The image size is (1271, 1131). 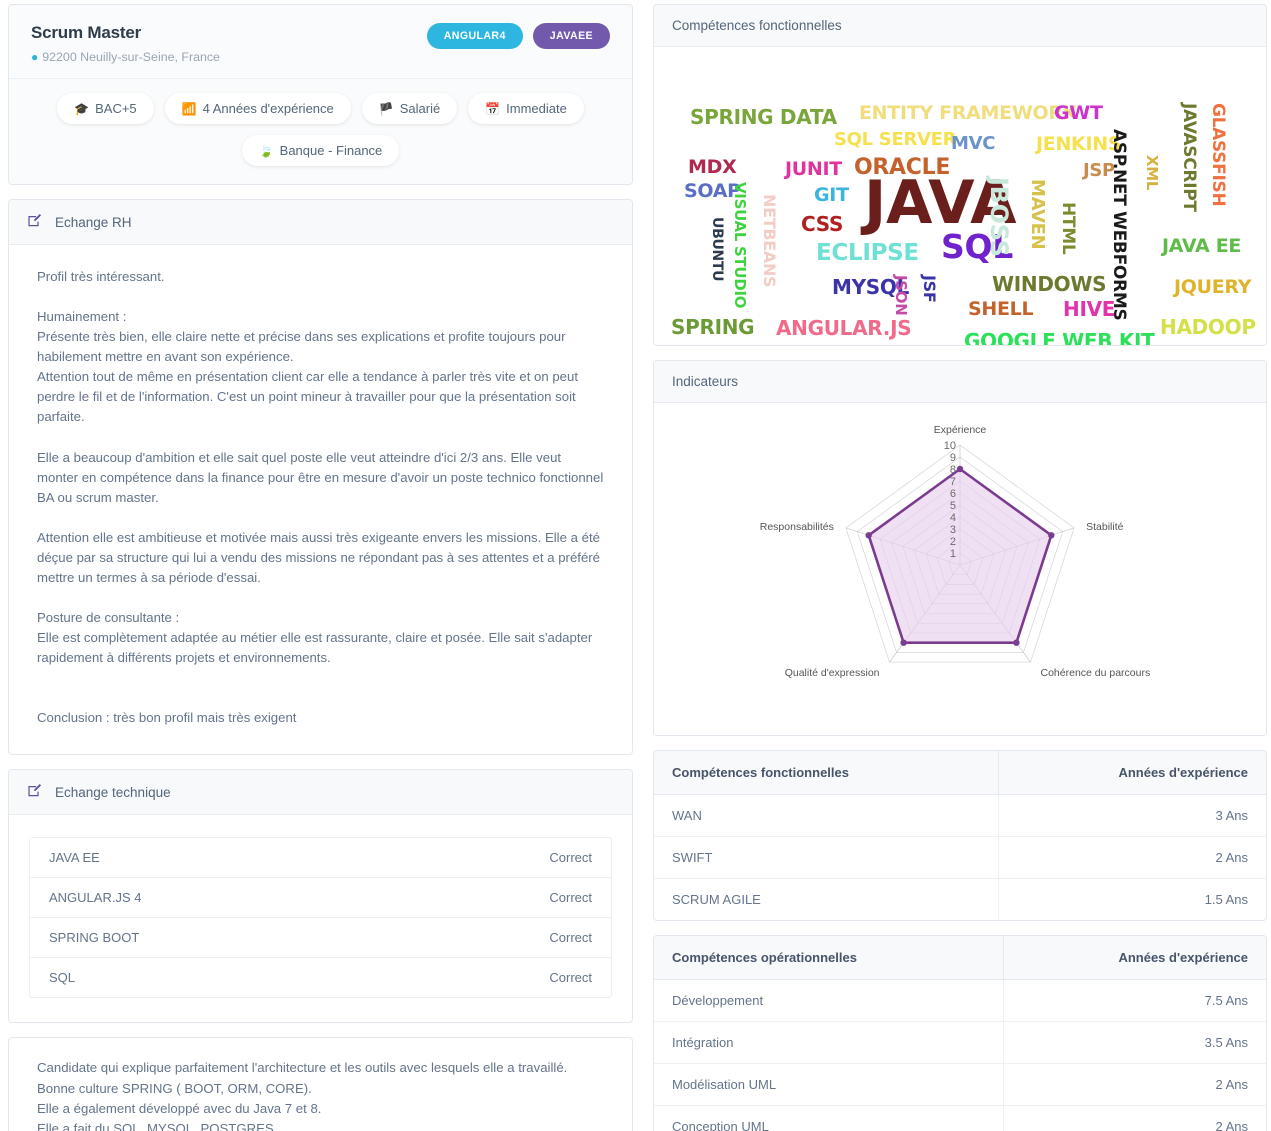 I want to click on technique-skill-row: JAVA EE Correct, so click(x=320, y=858).